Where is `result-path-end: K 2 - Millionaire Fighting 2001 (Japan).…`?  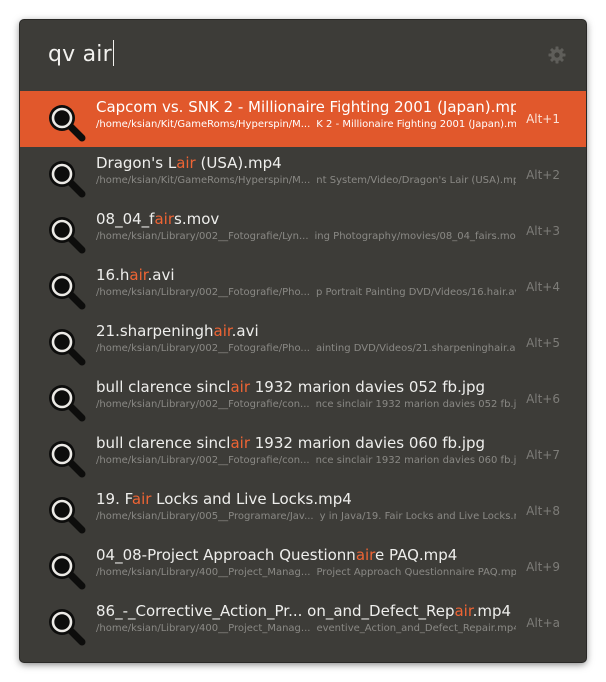
result-path-end: K 2 - Millionaire Fighting 2001 (Japan).… is located at coordinates (416, 124).